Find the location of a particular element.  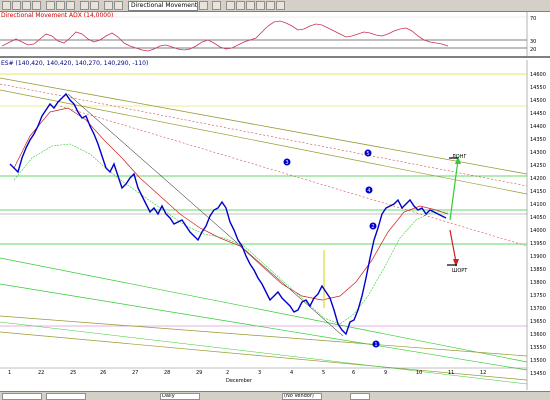

crosshair-icon is located at coordinates (118, 5).